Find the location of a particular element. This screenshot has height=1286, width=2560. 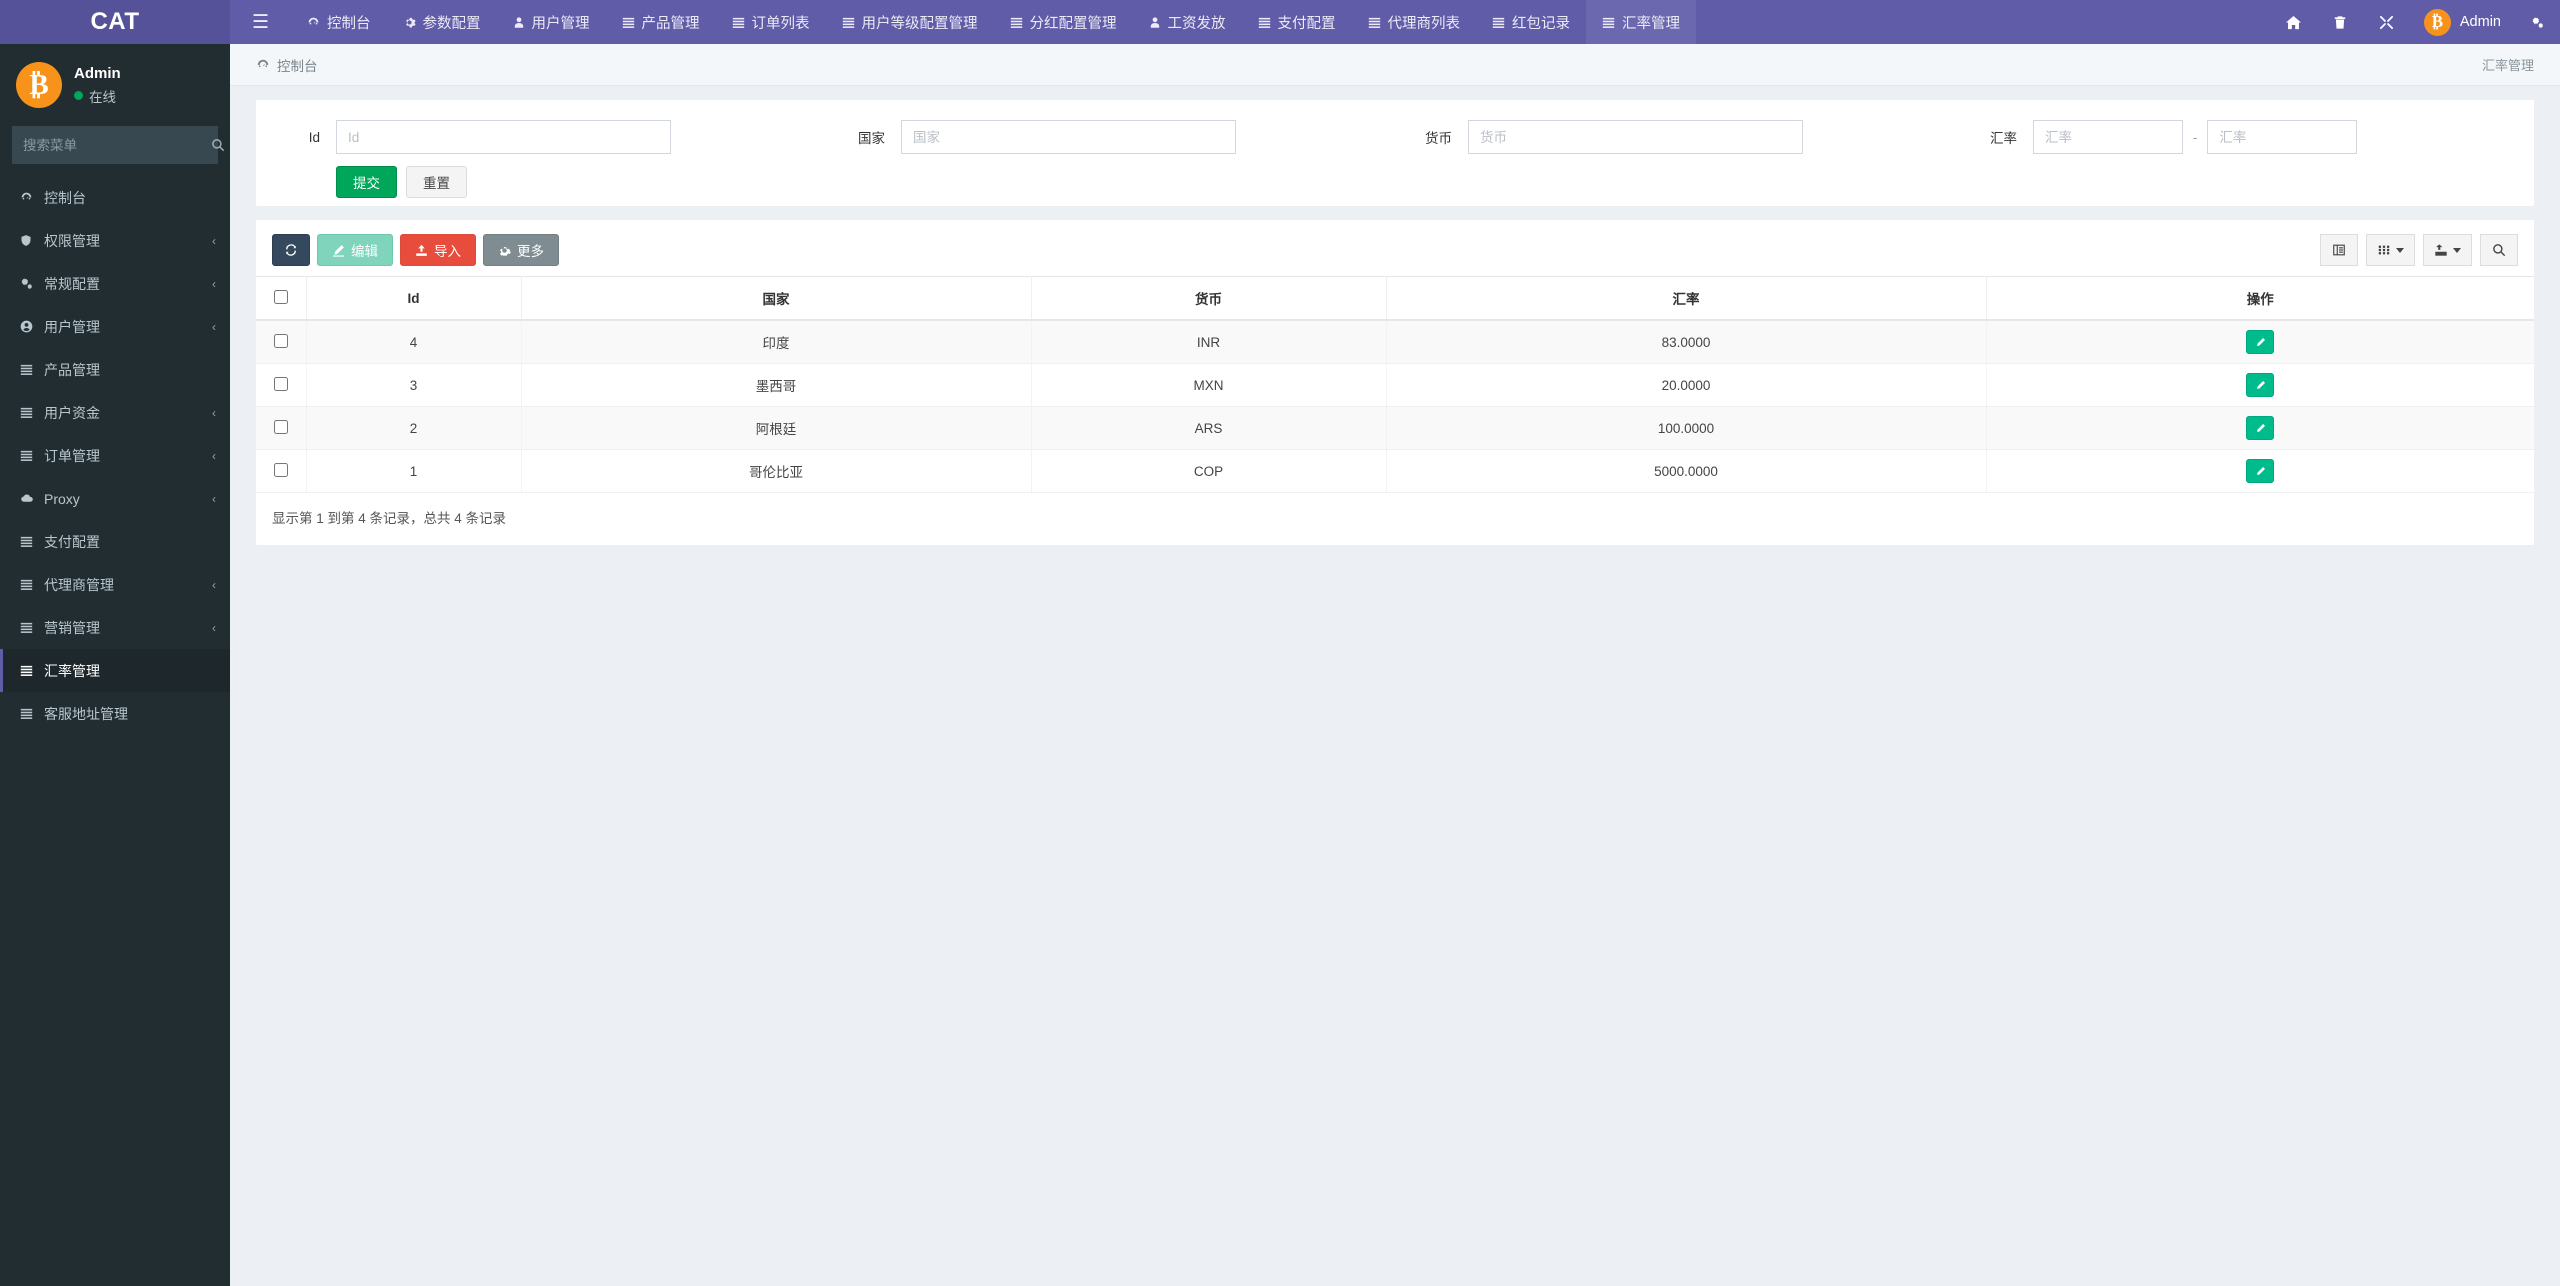

search-input is located at coordinates (111, 145).